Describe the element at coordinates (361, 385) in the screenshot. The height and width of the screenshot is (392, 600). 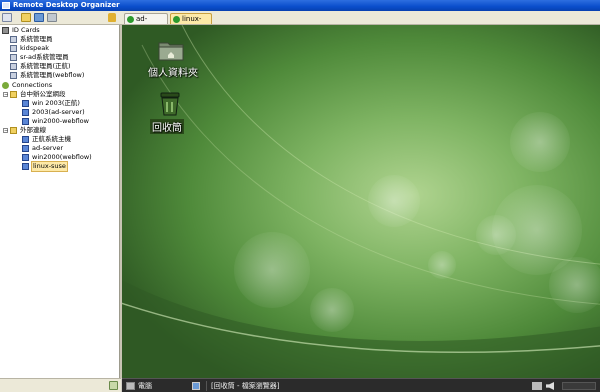
I see `remote-taskbar: 電腦 [回收筒 - 檔案瀏覽器]` at that location.